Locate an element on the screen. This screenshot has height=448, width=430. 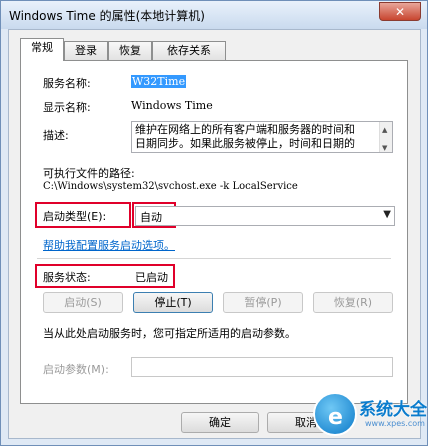
start-params-hint: 当从此处启动服务时，您可指定所适用的启动参数。 is located at coordinates (169, 333).